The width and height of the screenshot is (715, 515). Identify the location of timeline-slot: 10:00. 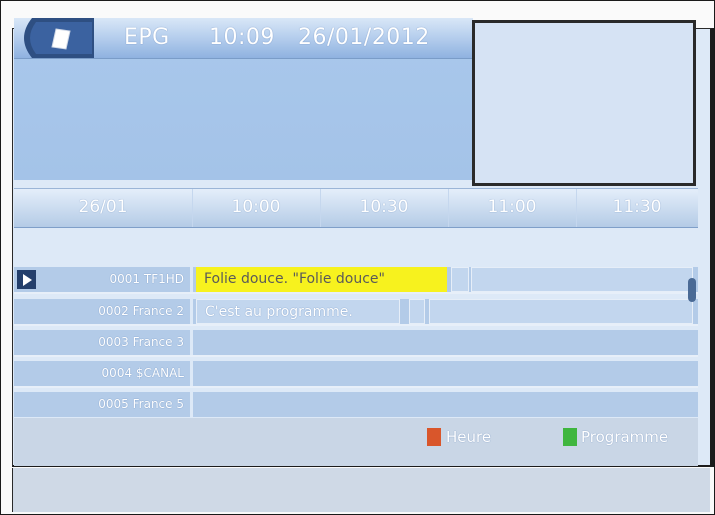
(256, 208).